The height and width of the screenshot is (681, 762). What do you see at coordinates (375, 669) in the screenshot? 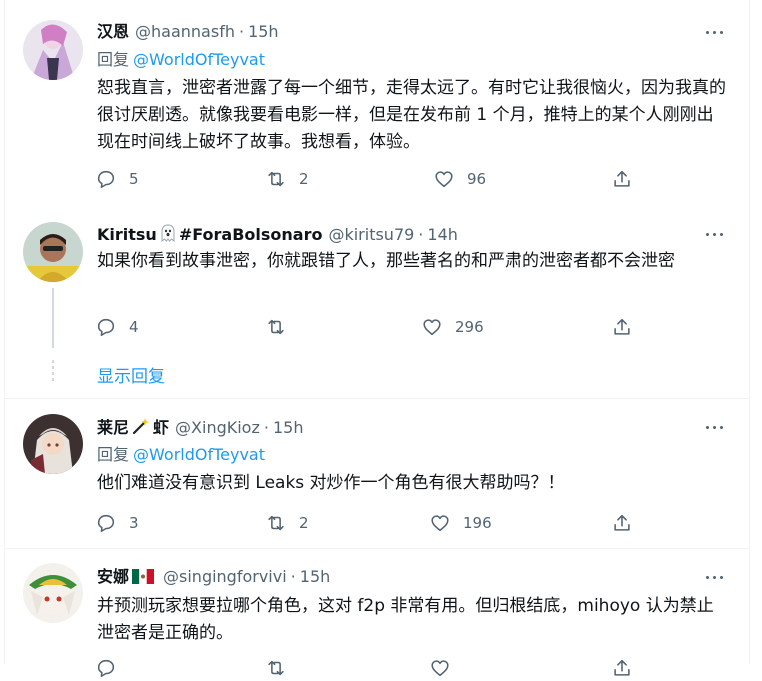
I see `tweet-actions` at bounding box center [375, 669].